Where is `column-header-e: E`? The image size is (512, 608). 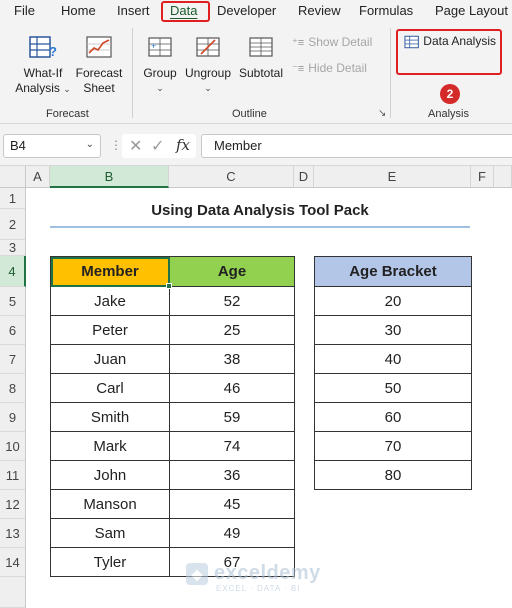 column-header-e: E is located at coordinates (392, 177).